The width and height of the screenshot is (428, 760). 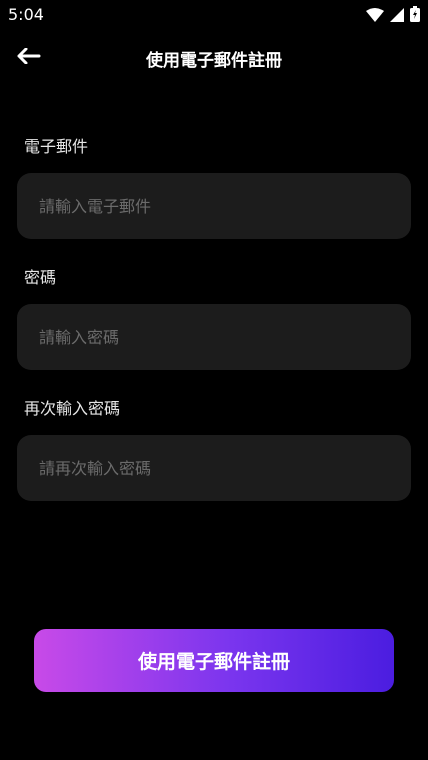 I want to click on password-field, so click(x=214, y=337).